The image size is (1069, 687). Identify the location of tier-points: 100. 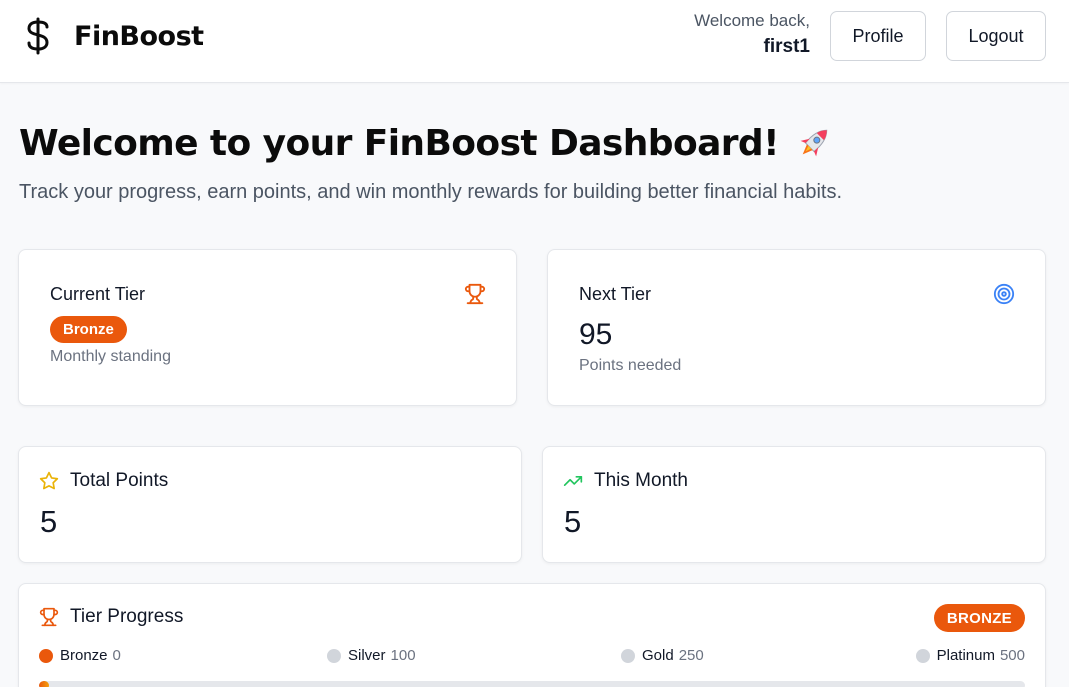
(403, 655).